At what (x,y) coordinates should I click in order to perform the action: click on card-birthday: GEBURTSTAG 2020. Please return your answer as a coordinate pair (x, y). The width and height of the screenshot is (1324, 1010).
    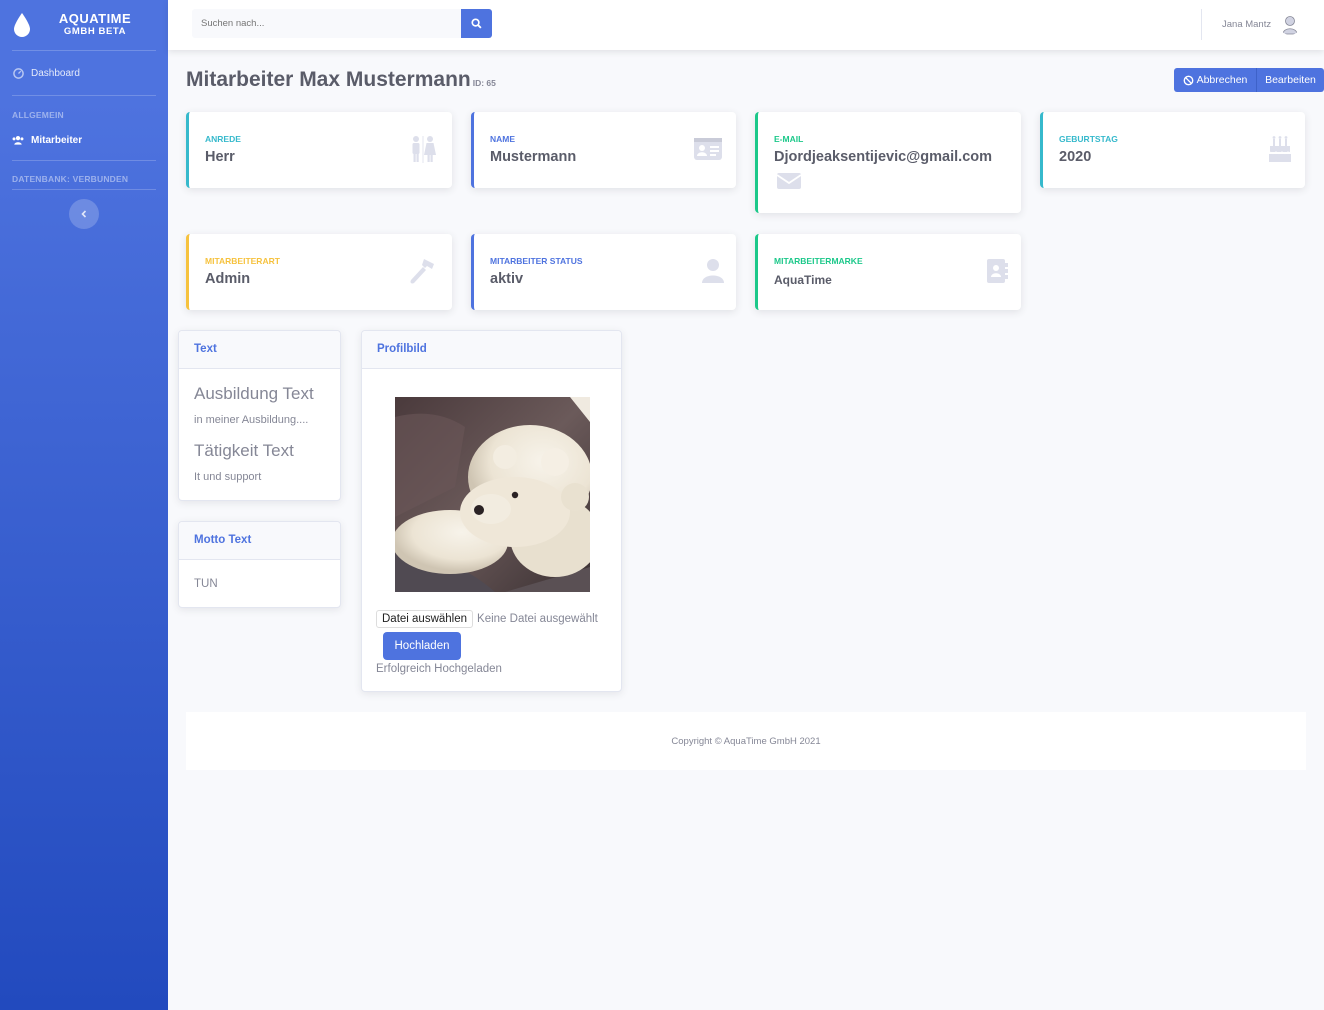
    Looking at the image, I should click on (1172, 150).